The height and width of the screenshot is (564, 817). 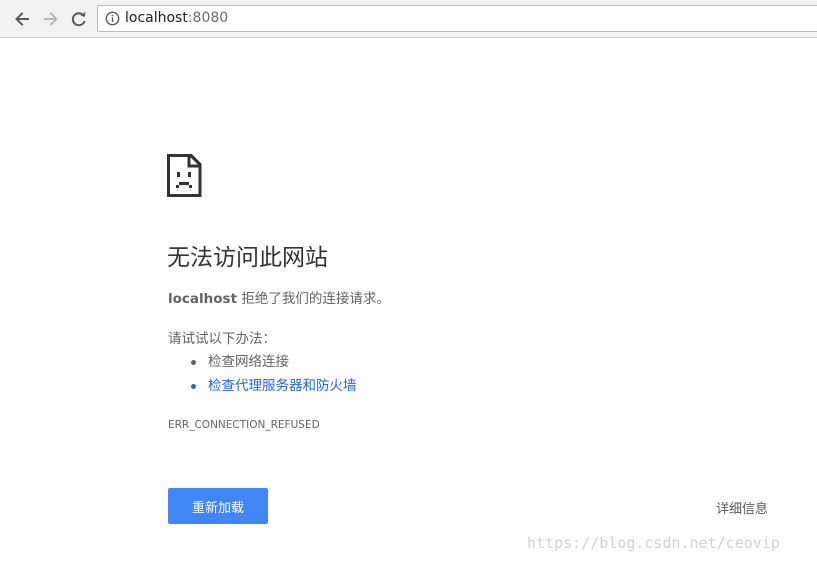 I want to click on error-explanation: localhost 拒绝了我们的连接请求。, so click(x=279, y=299).